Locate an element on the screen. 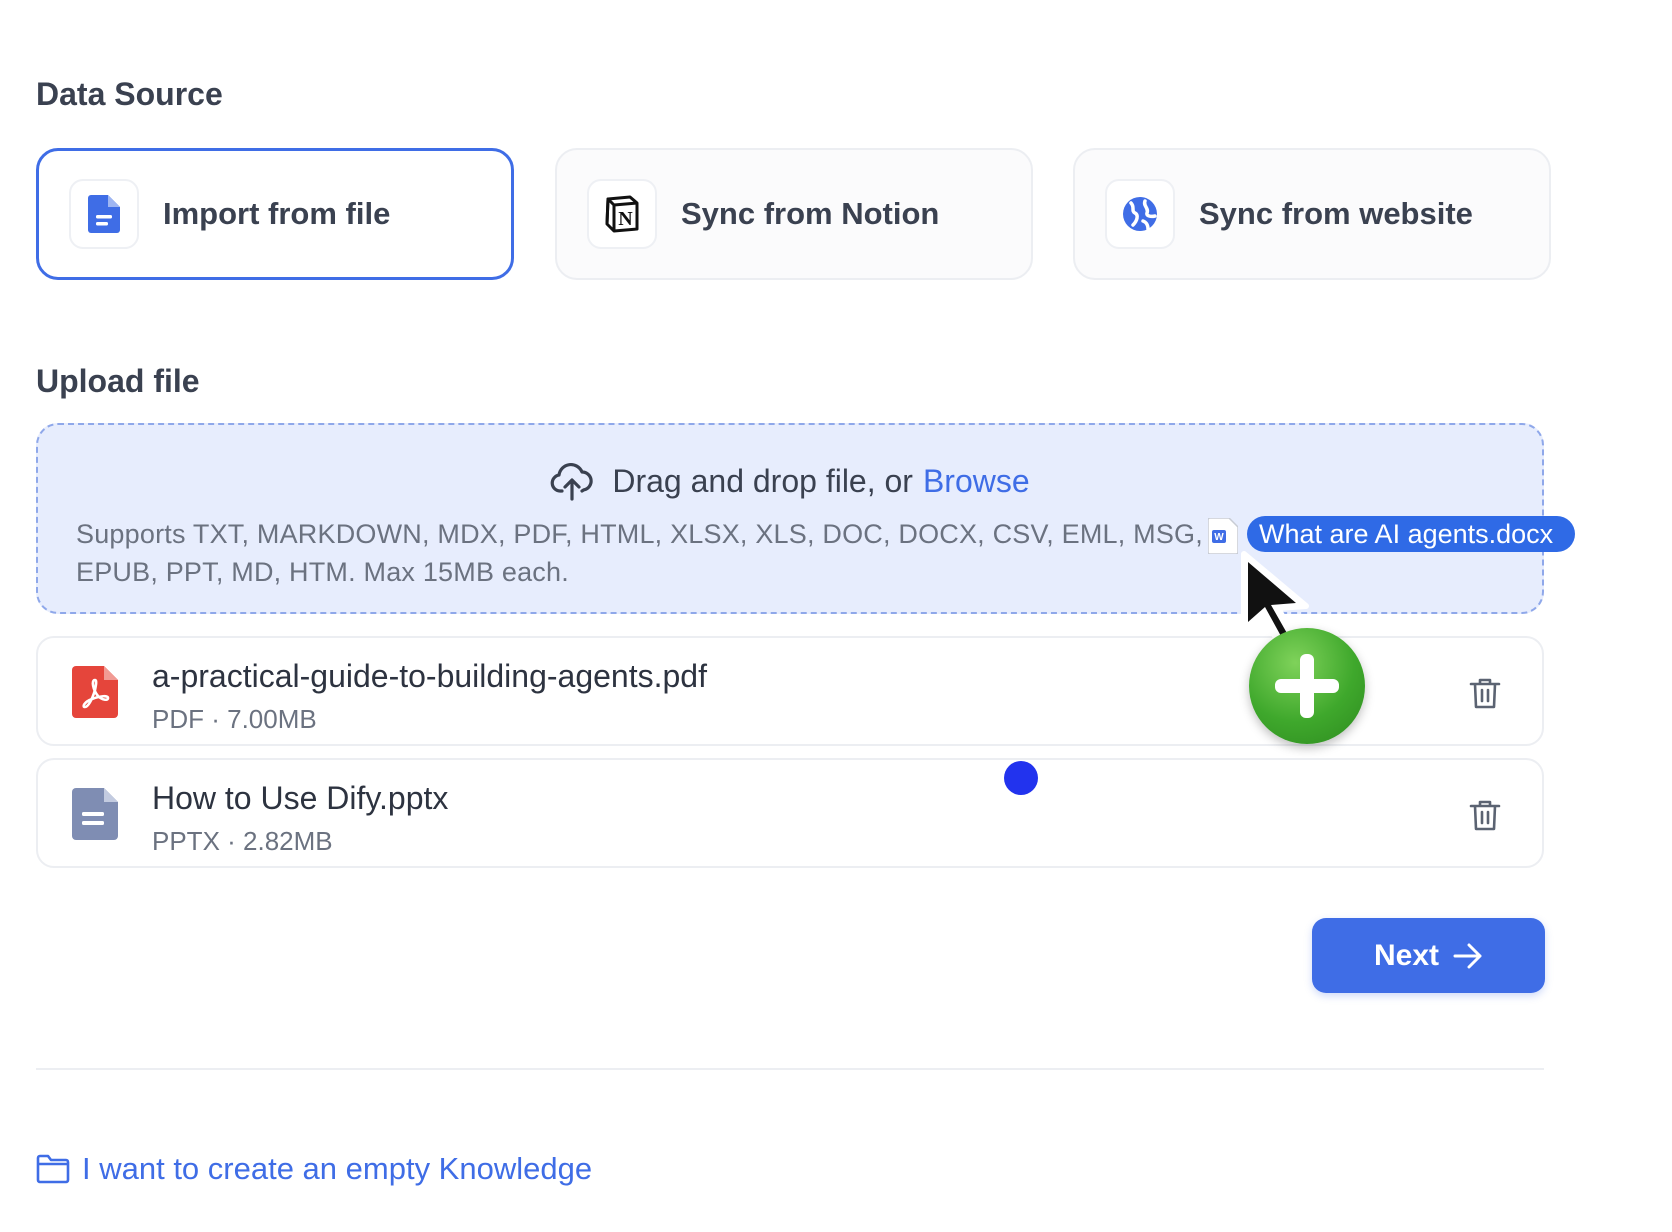  file-icon is located at coordinates (104, 214).